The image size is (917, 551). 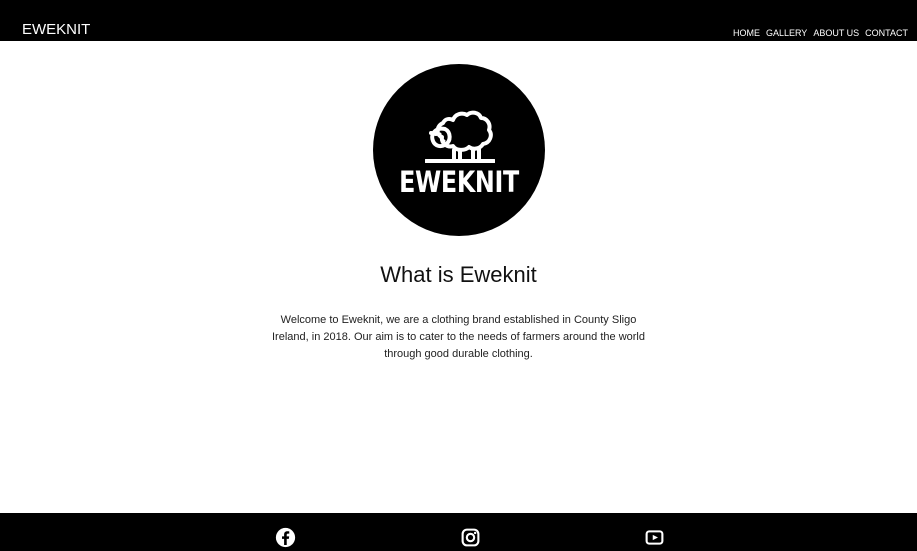 What do you see at coordinates (56, 30) in the screenshot?
I see `brand-title: EWEKNIT` at bounding box center [56, 30].